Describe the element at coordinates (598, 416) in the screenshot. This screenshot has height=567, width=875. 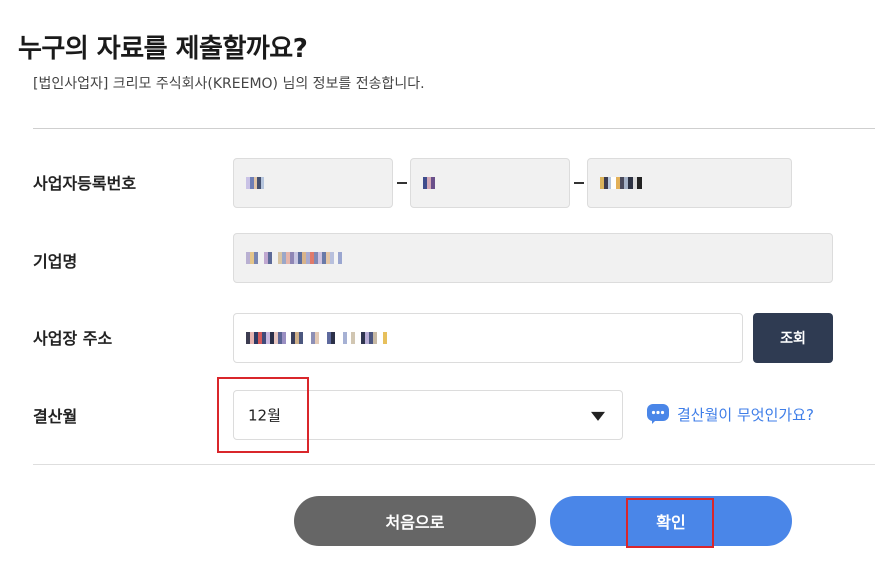
I see `caret-down-icon` at that location.